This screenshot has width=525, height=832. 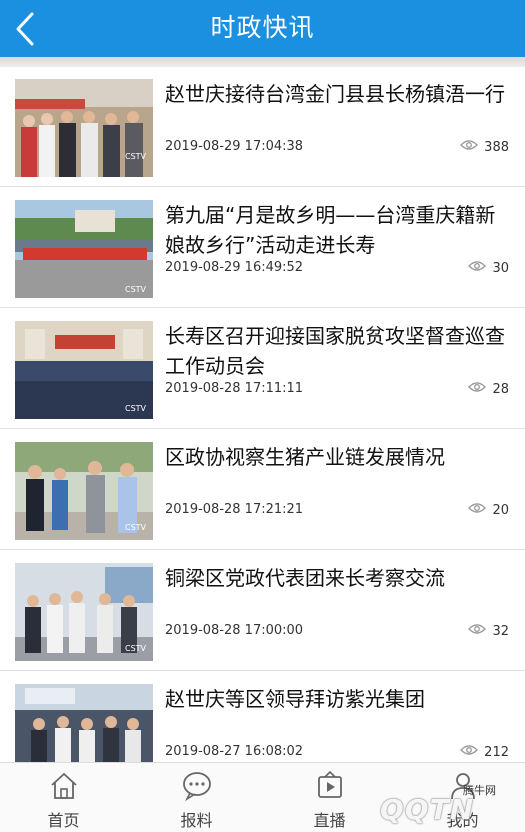 I want to click on live-icon, so click(x=330, y=787).